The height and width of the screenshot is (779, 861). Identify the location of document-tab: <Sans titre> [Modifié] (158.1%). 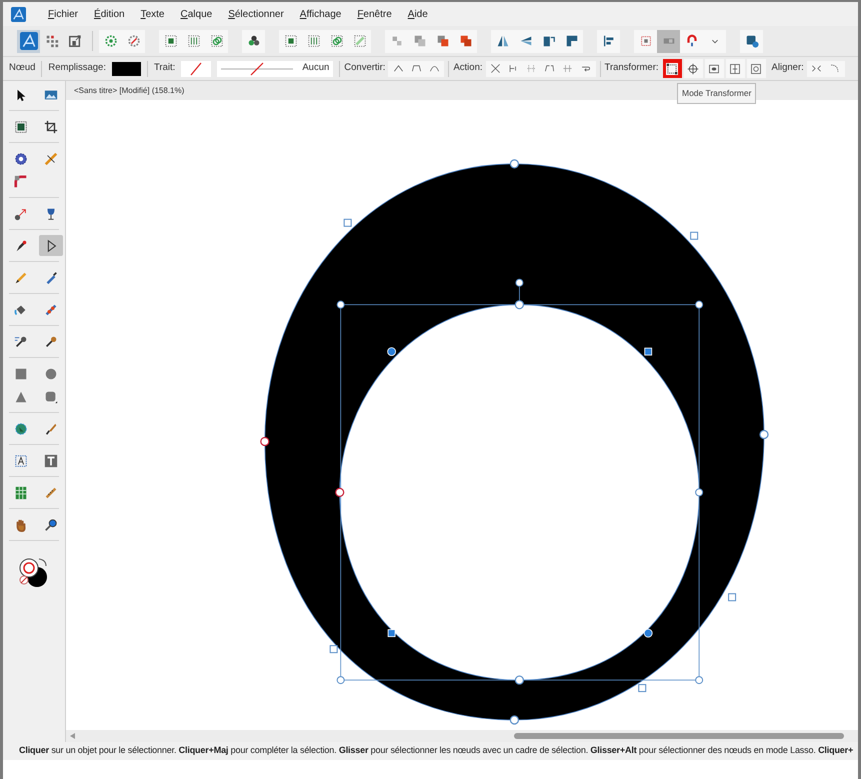
(129, 90).